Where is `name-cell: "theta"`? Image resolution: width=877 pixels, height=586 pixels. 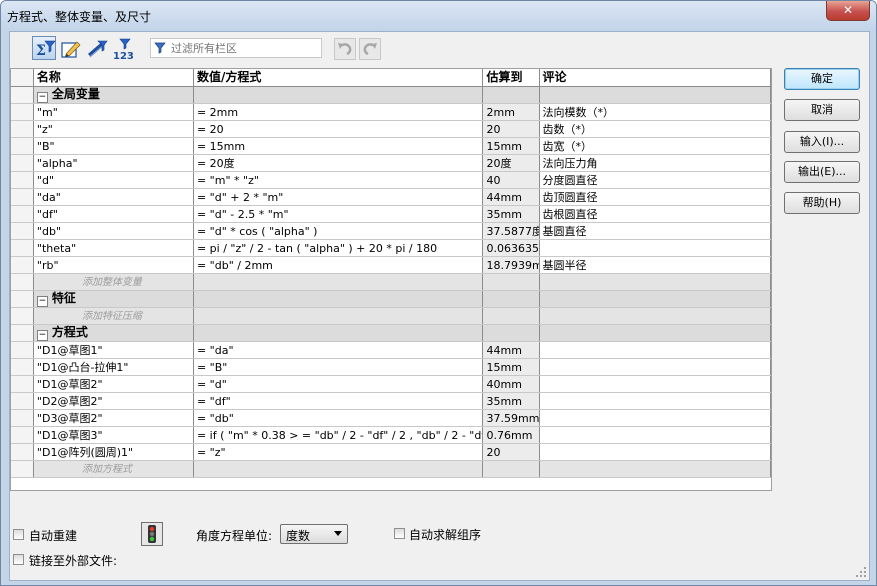
name-cell: "theta" is located at coordinates (113, 248).